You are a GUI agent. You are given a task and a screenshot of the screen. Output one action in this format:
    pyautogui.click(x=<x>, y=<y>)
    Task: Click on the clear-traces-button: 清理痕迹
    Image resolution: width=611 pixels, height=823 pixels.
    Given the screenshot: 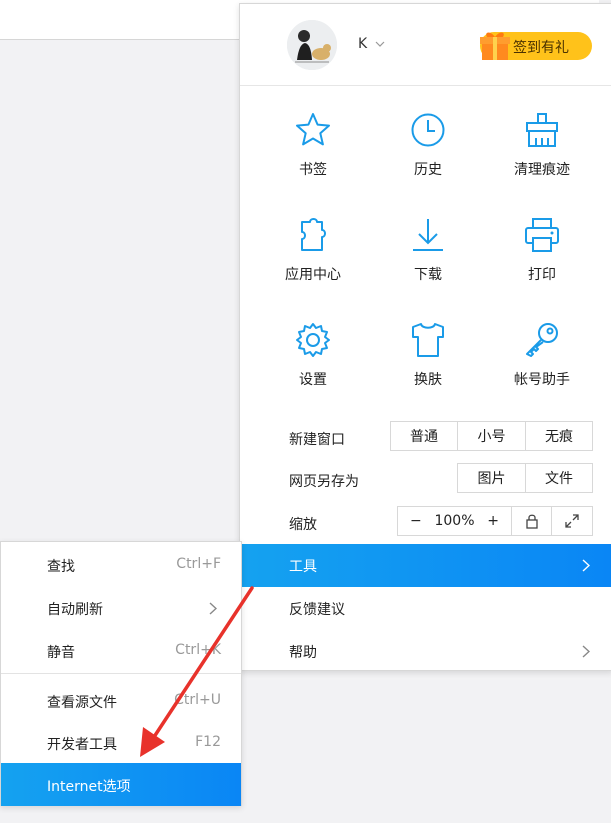 What is the action you would take?
    pyautogui.click(x=542, y=156)
    